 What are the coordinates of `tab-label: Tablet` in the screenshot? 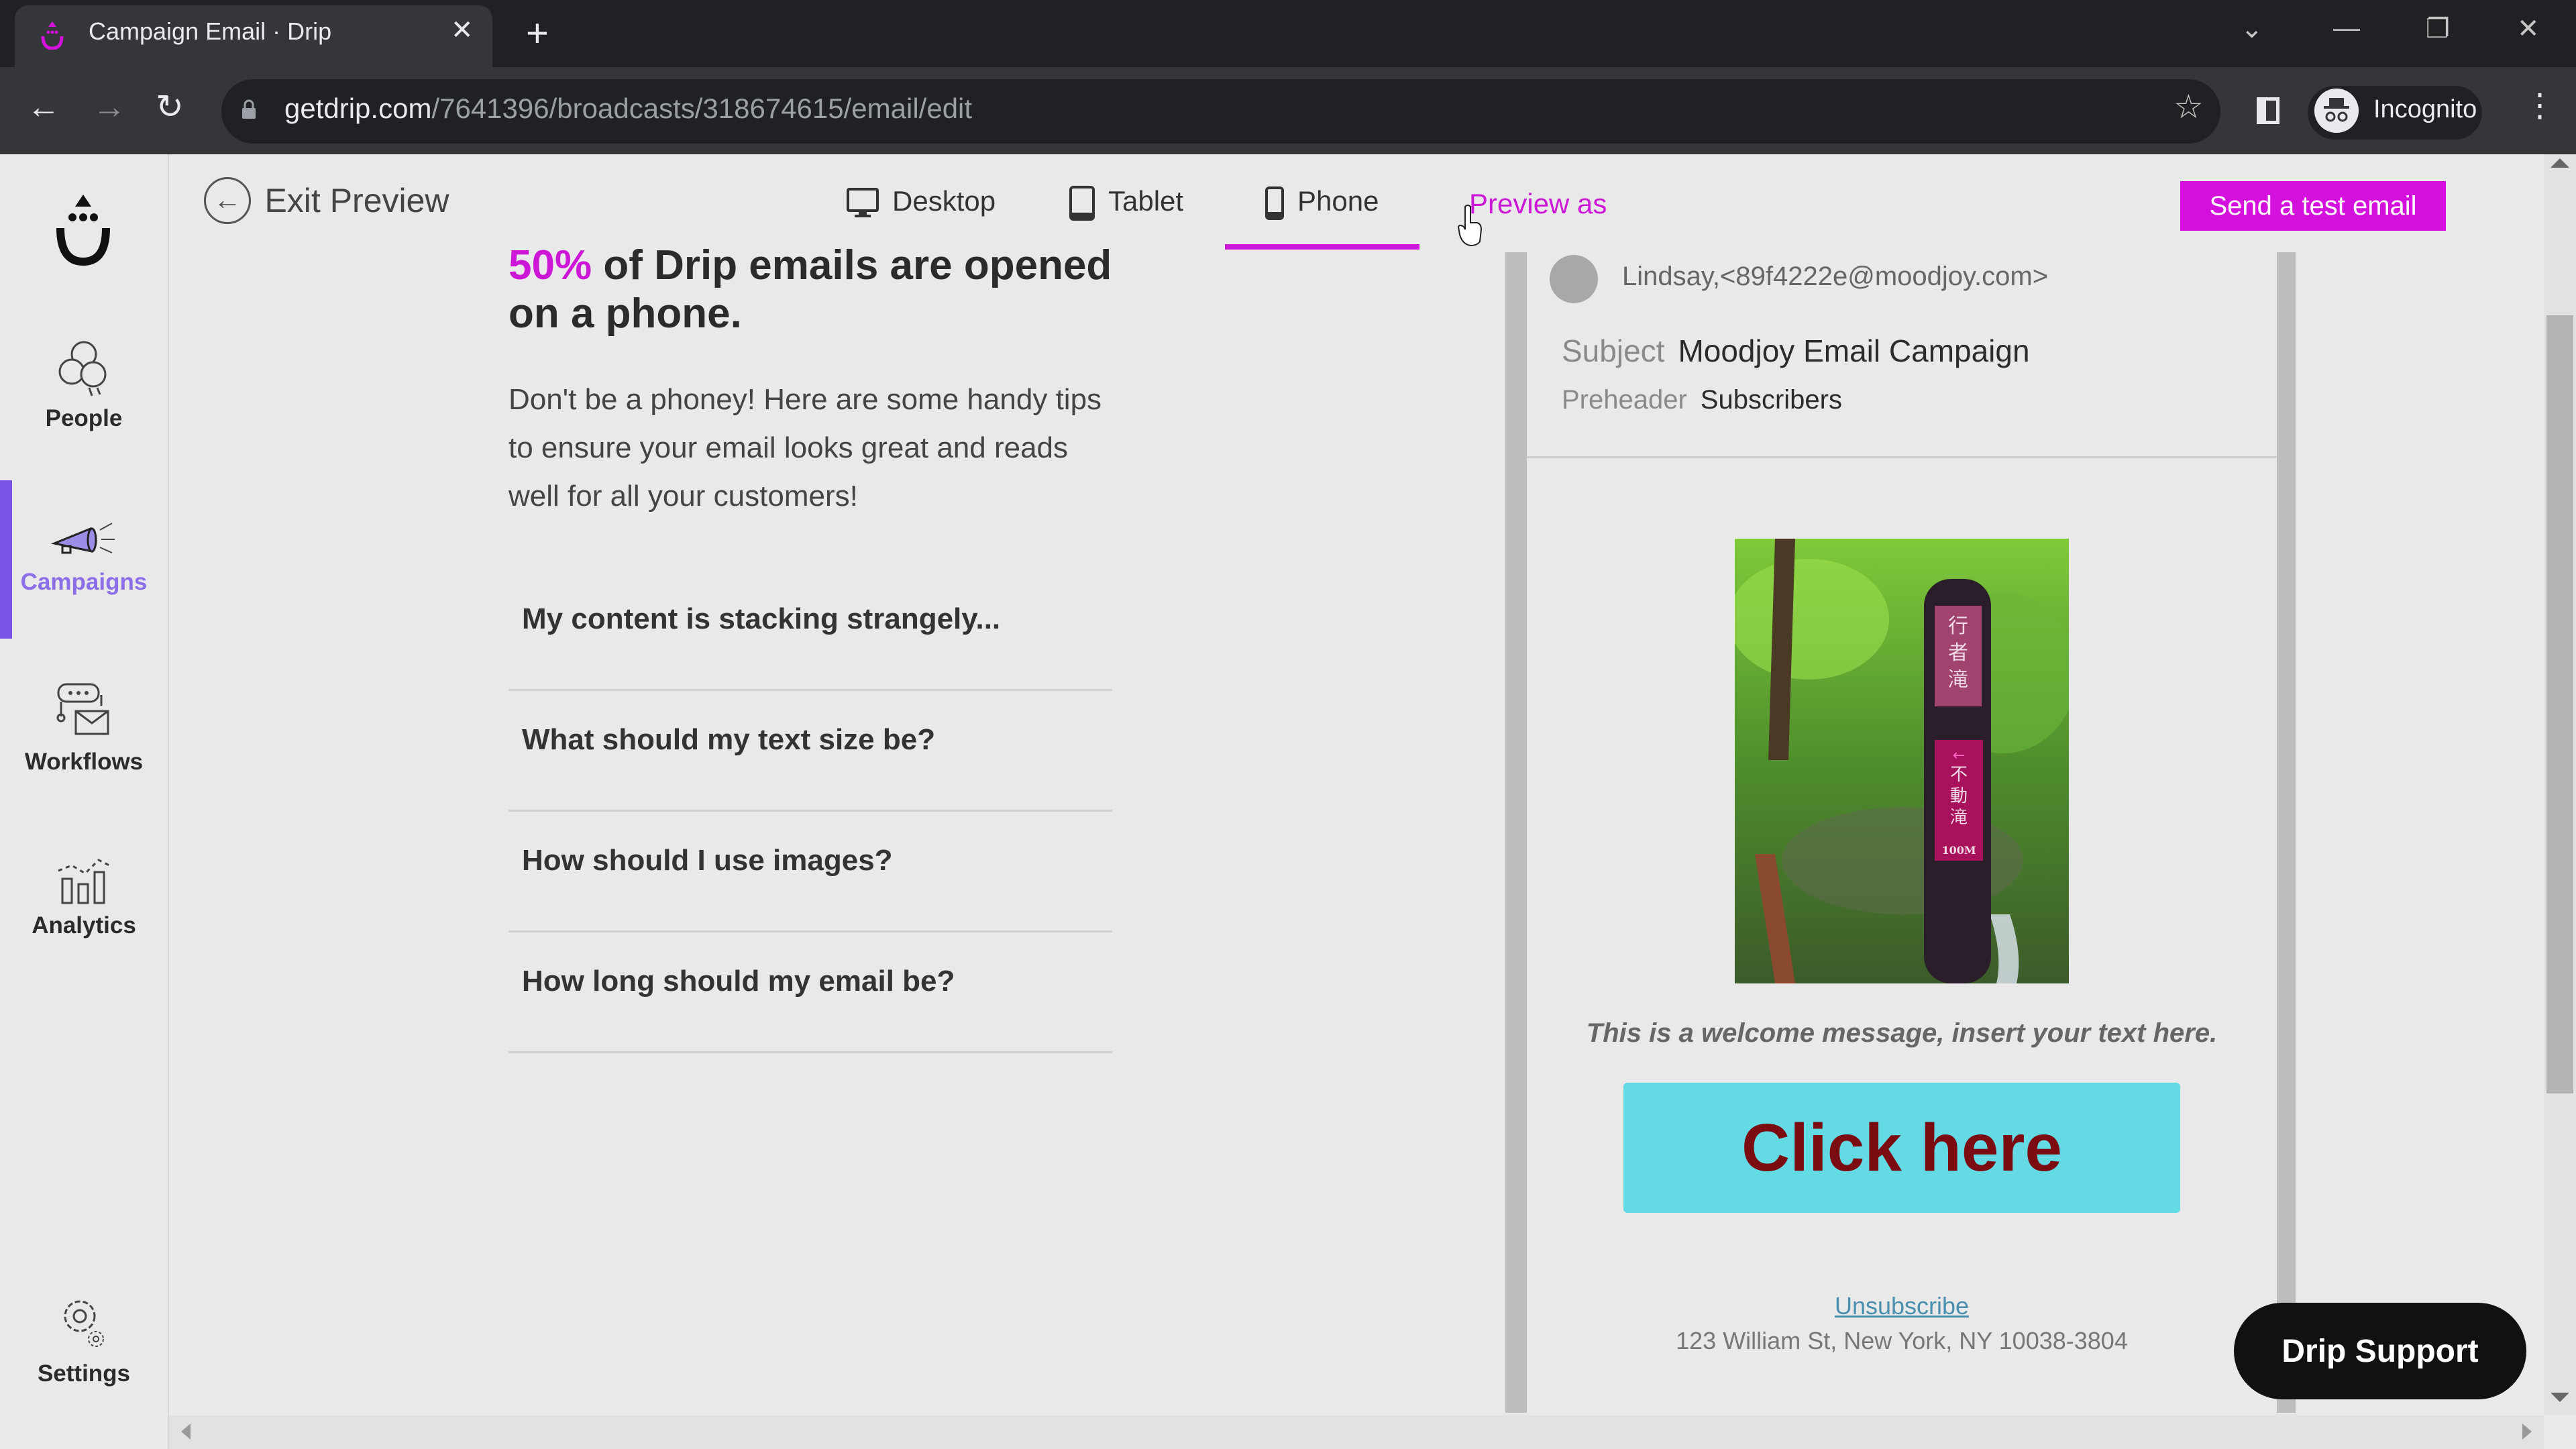 It's located at (1146, 201).